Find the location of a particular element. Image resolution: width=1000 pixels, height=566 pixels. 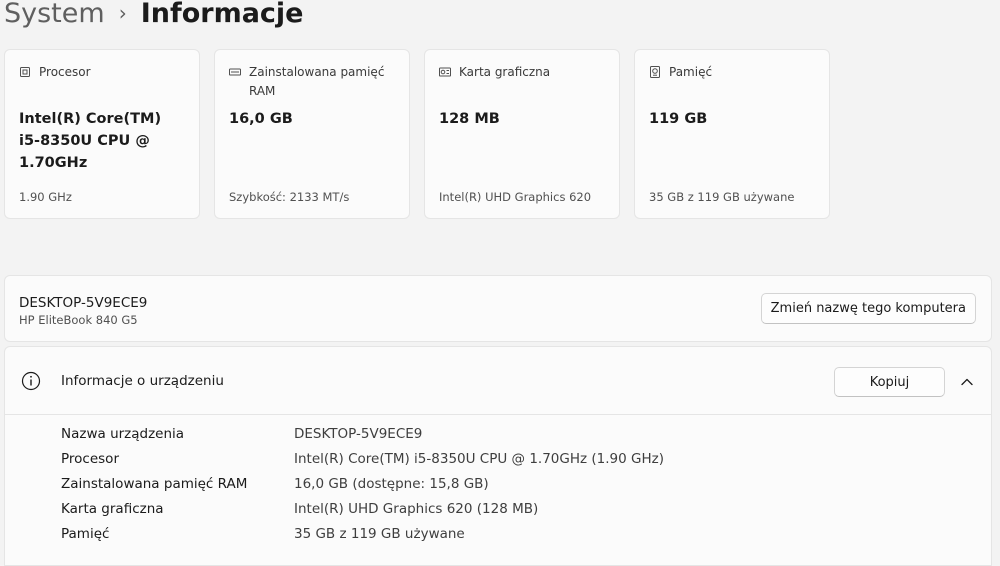

device-name: DESKTOP-5V9ECE9 is located at coordinates (83, 303).